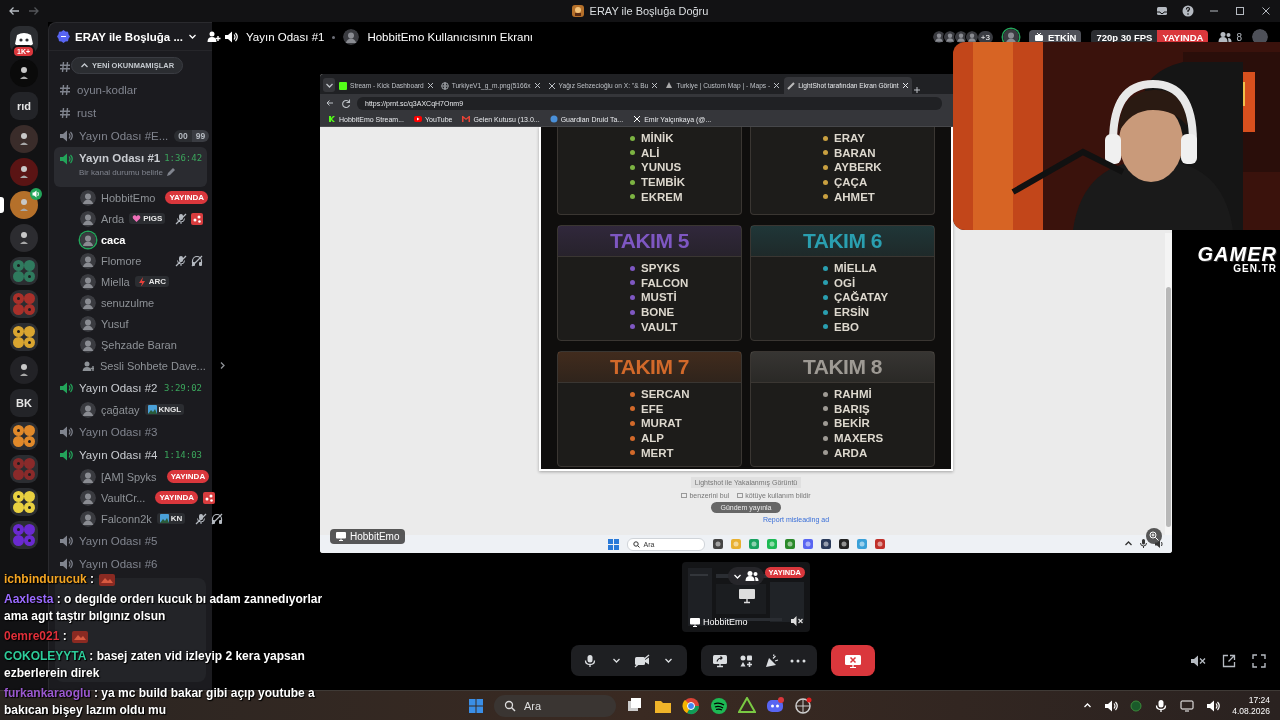 This screenshot has height=720, width=1280. Describe the element at coordinates (120, 409) in the screenshot. I see `user-name: çağatay` at that location.